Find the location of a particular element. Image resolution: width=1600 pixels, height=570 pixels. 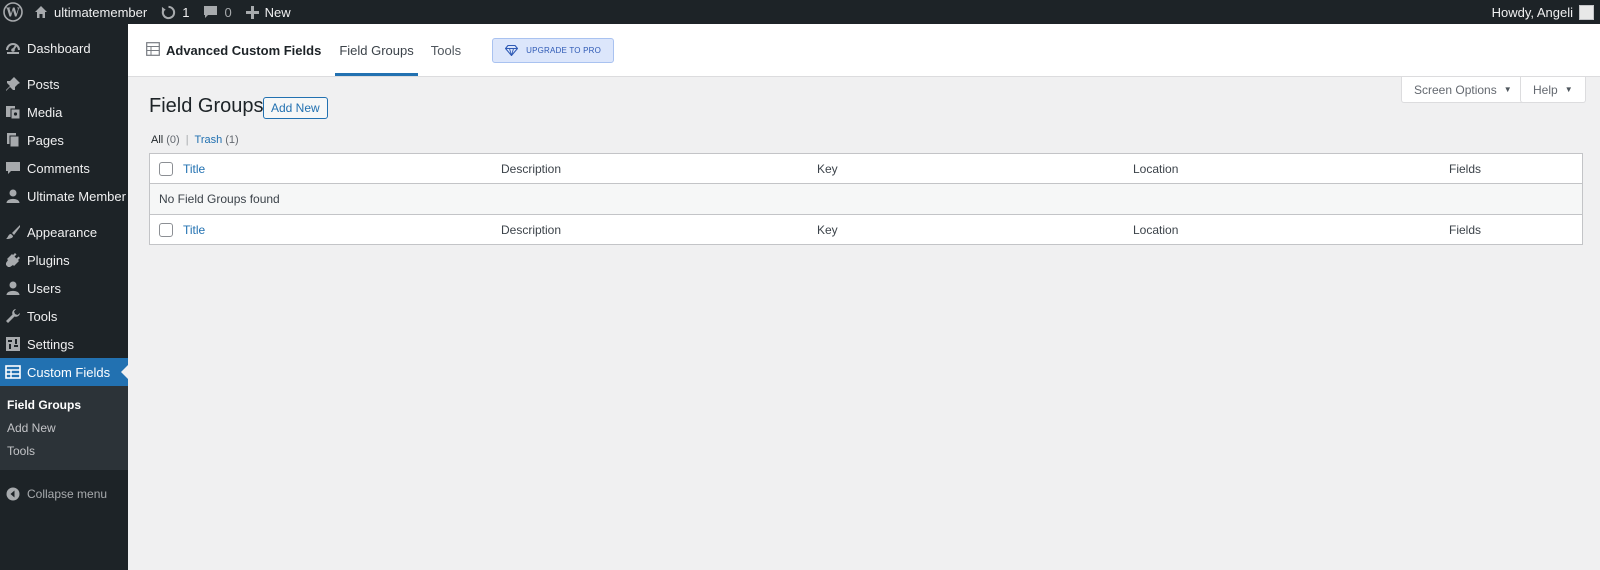

new-label: New is located at coordinates (277, 12).